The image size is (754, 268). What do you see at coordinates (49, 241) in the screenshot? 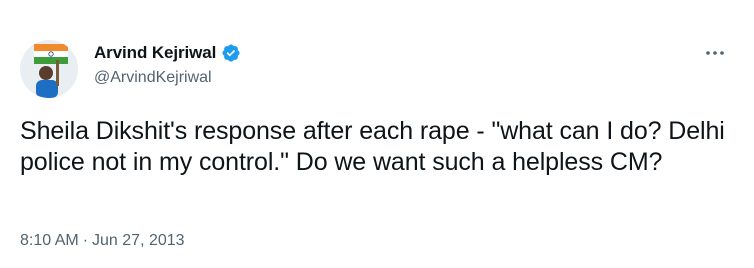
I see `tweet-time: 8:10 AM` at bounding box center [49, 241].